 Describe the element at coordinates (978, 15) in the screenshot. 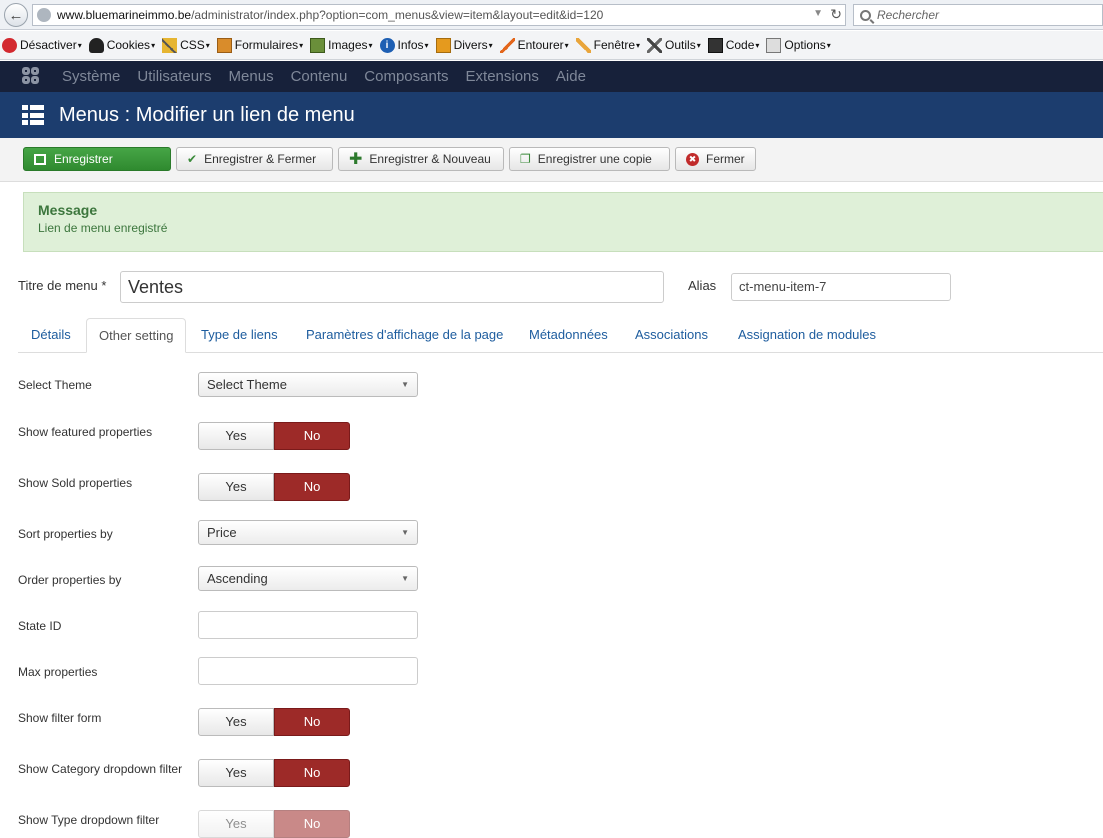

I see `browser-search-box: Rechercher` at that location.